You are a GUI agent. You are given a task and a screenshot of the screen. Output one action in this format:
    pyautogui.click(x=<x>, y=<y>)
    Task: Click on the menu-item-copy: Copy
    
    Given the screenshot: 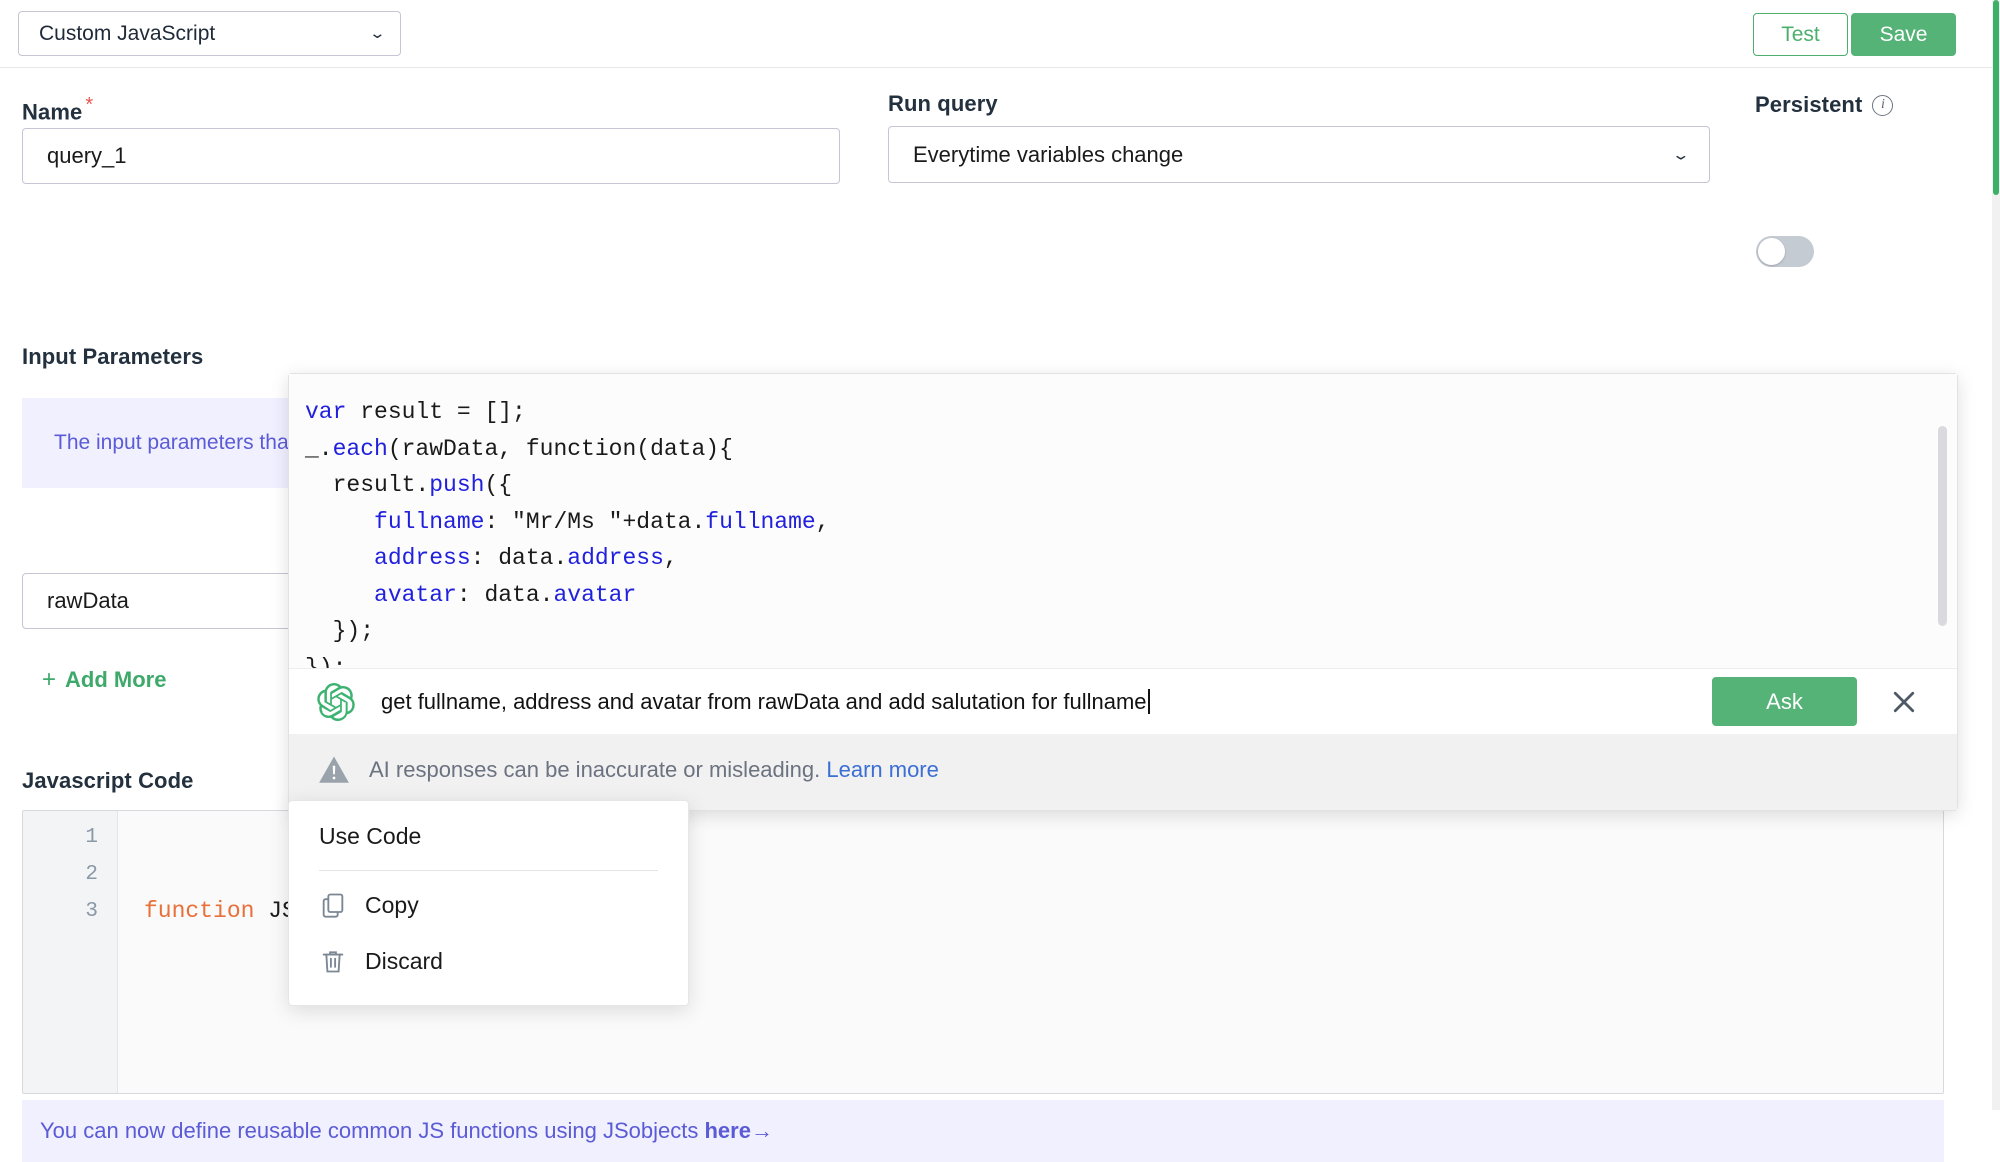 What is the action you would take?
    pyautogui.click(x=488, y=905)
    